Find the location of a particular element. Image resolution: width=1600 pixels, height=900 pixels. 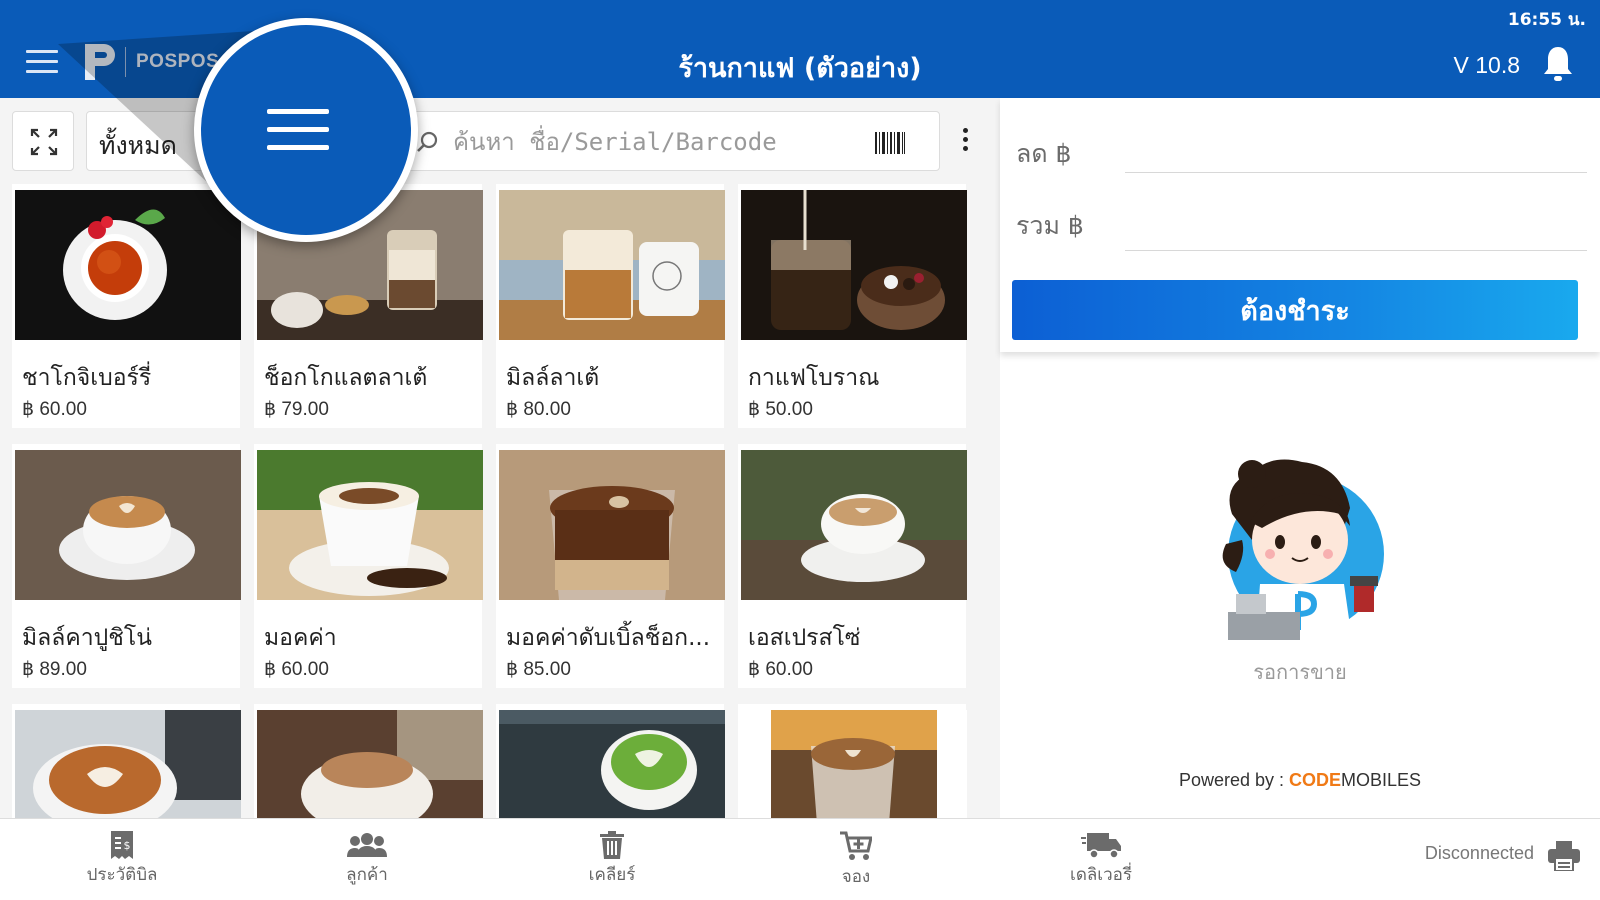

product-card: เอสเปรสโซ่ ฿ 60.00 is located at coordinates (852, 566).